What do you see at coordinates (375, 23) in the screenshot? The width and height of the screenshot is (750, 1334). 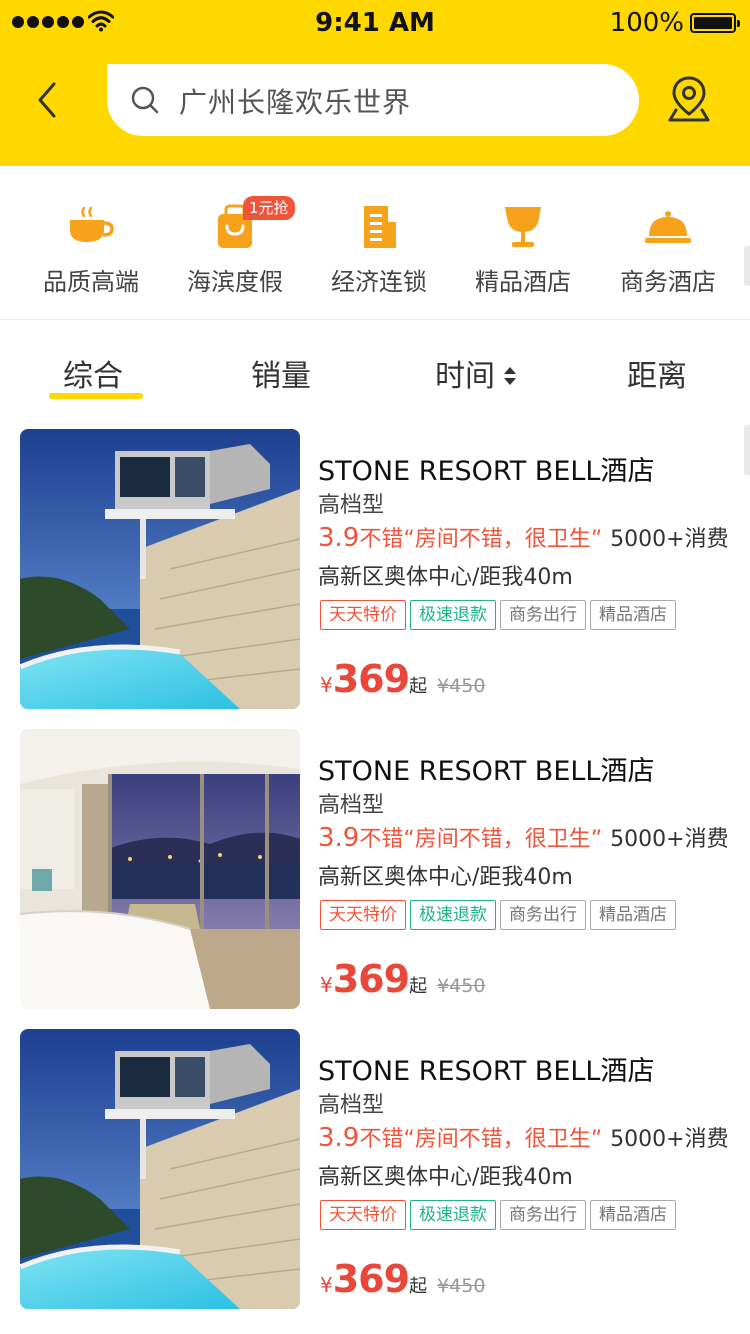 I see `status-bar: 9:41 AM 100%` at bounding box center [375, 23].